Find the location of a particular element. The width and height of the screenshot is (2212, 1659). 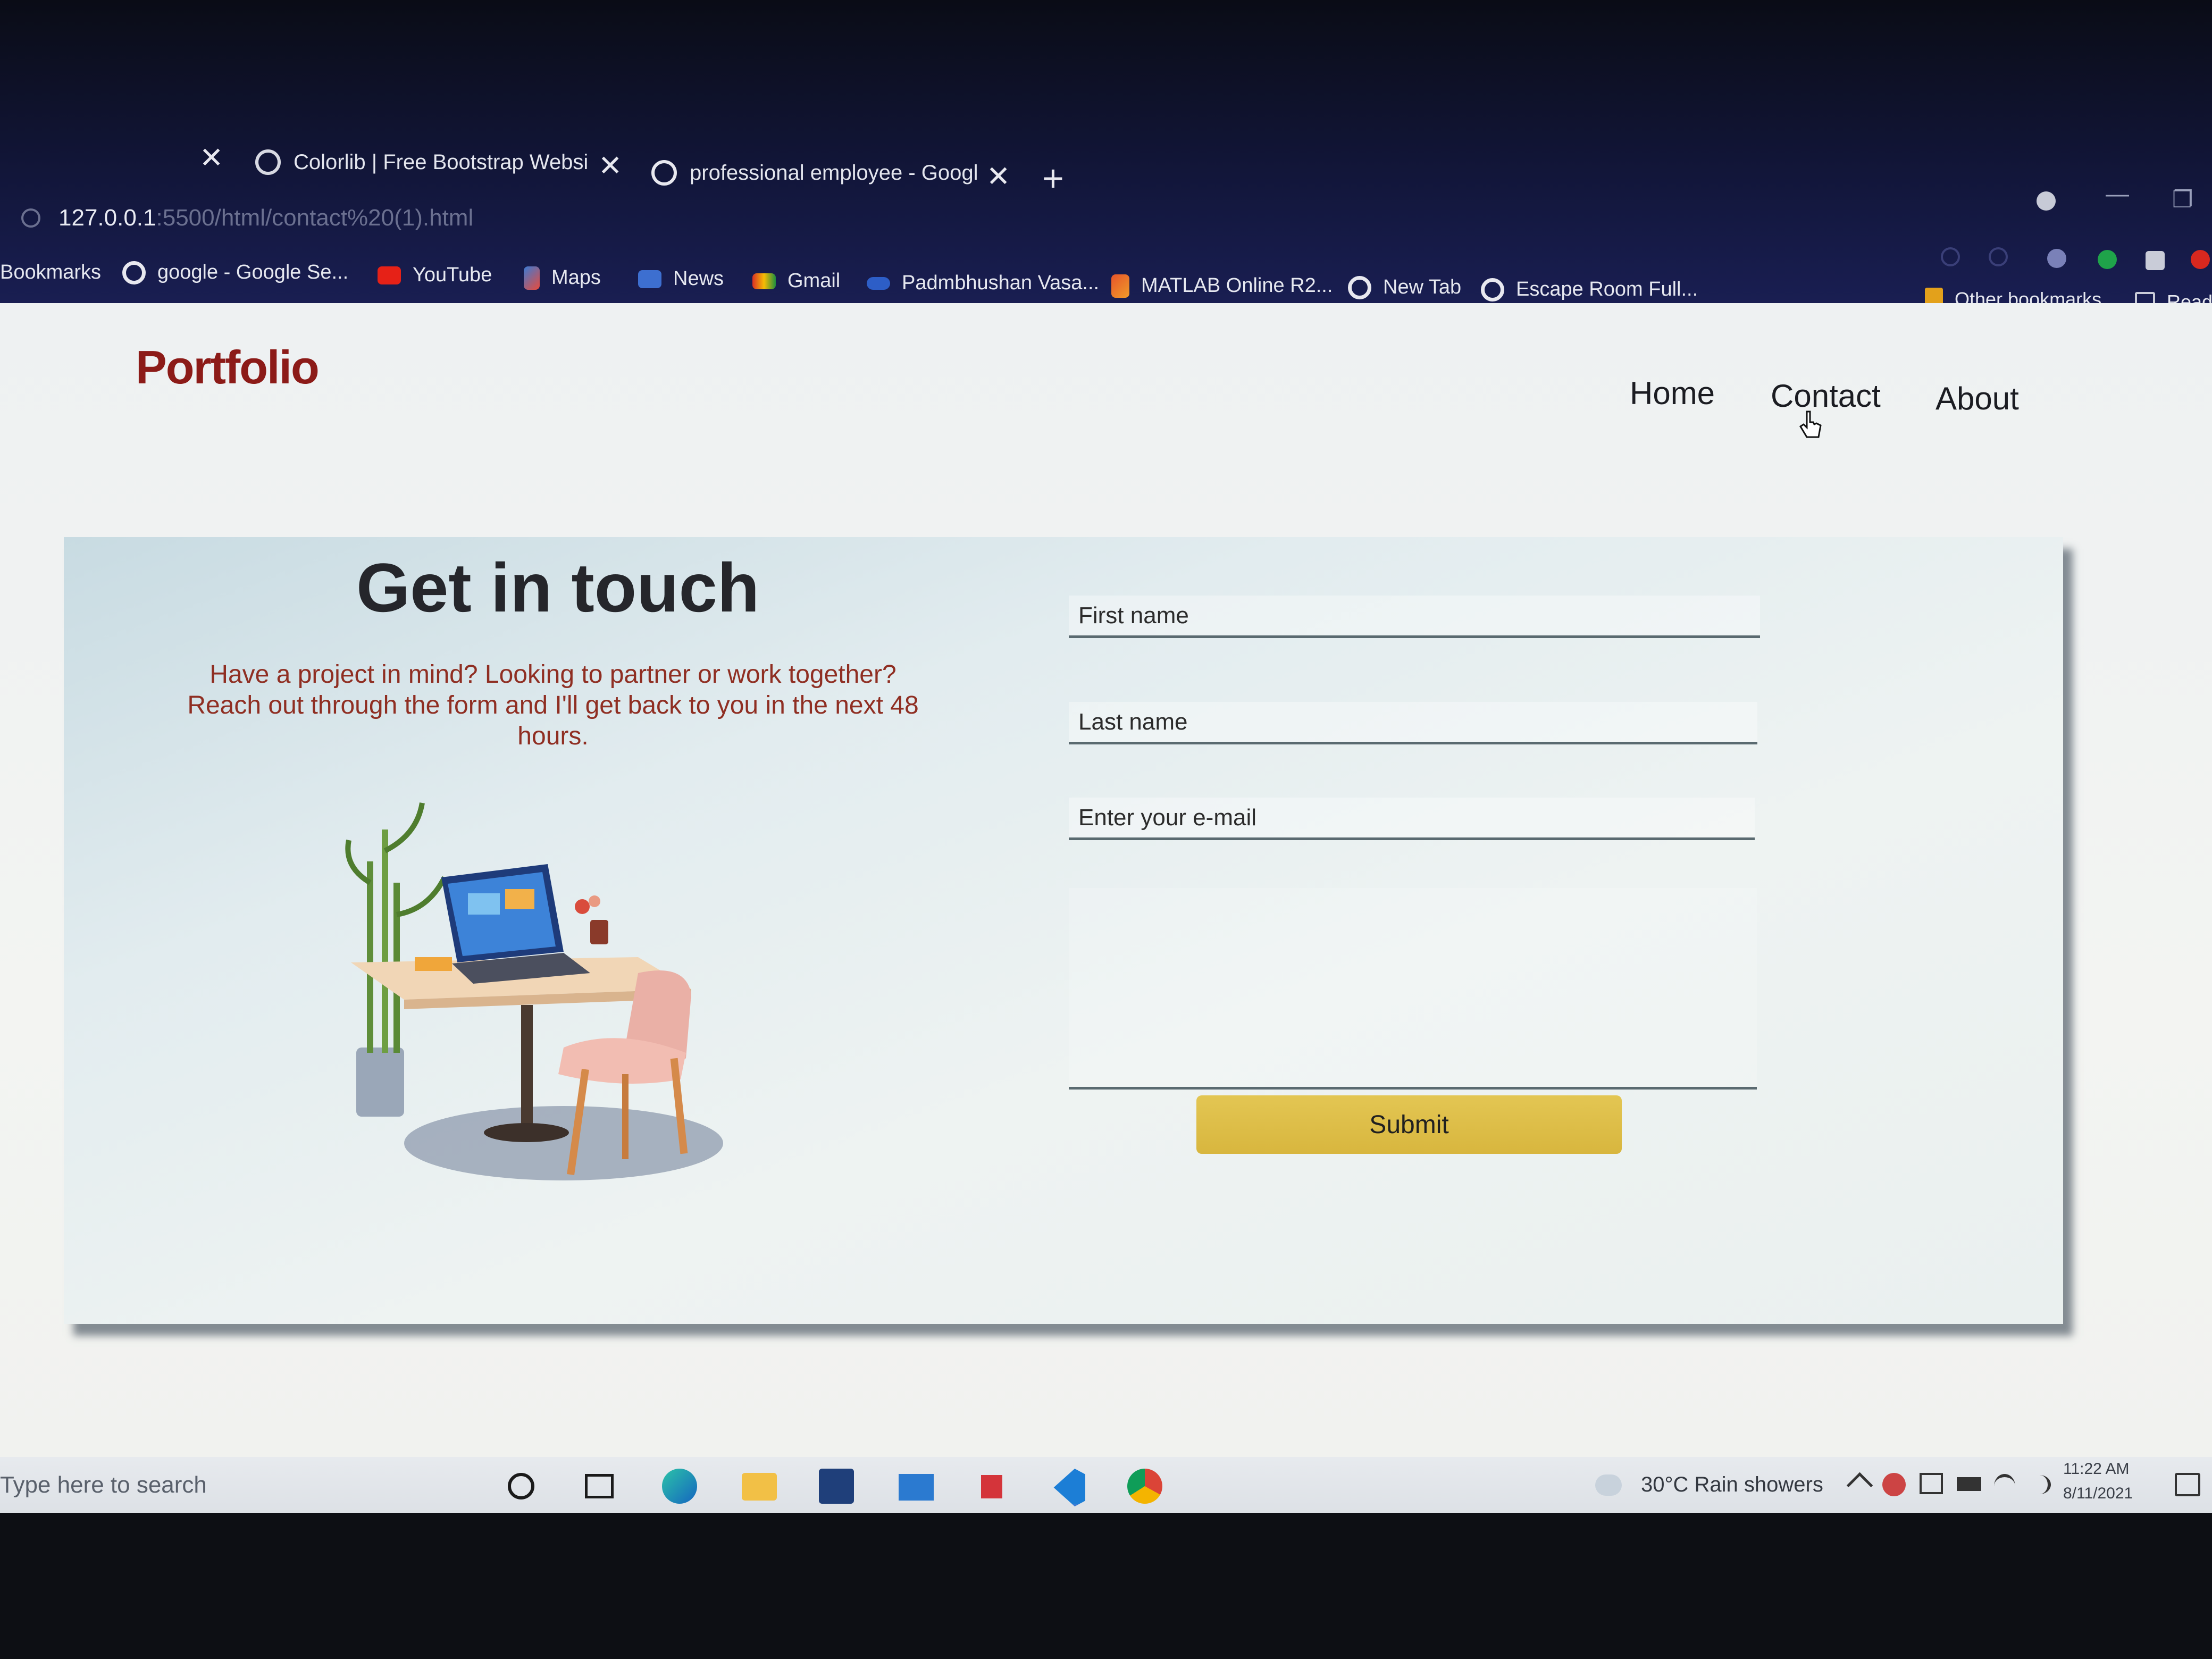

taskbar-search-input: Type here to search is located at coordinates (239, 1485).